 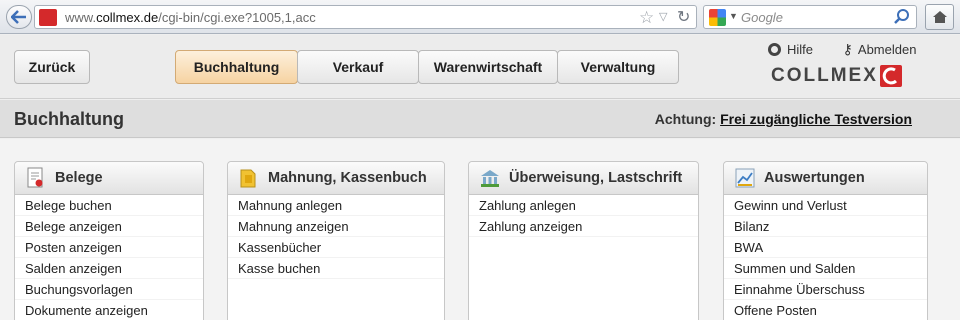 I want to click on history-dropdown-icon: ▽, so click(x=663, y=16).